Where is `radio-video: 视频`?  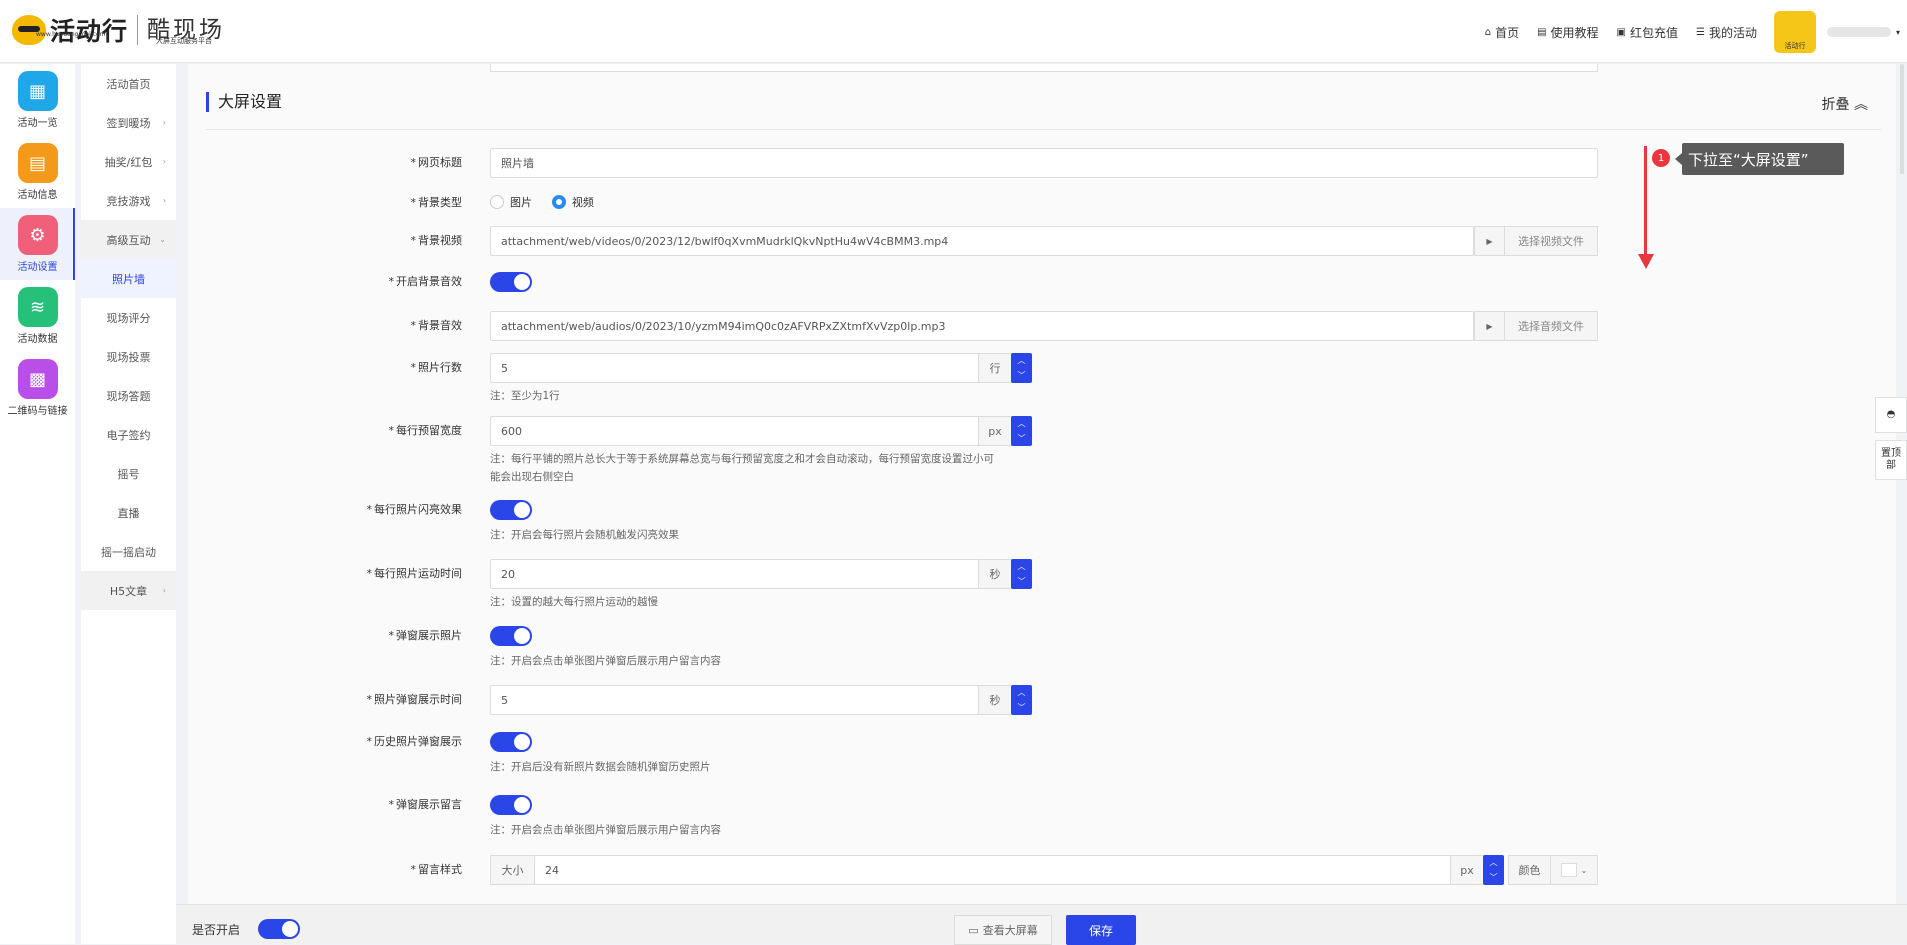
radio-video: 视频 is located at coordinates (572, 202).